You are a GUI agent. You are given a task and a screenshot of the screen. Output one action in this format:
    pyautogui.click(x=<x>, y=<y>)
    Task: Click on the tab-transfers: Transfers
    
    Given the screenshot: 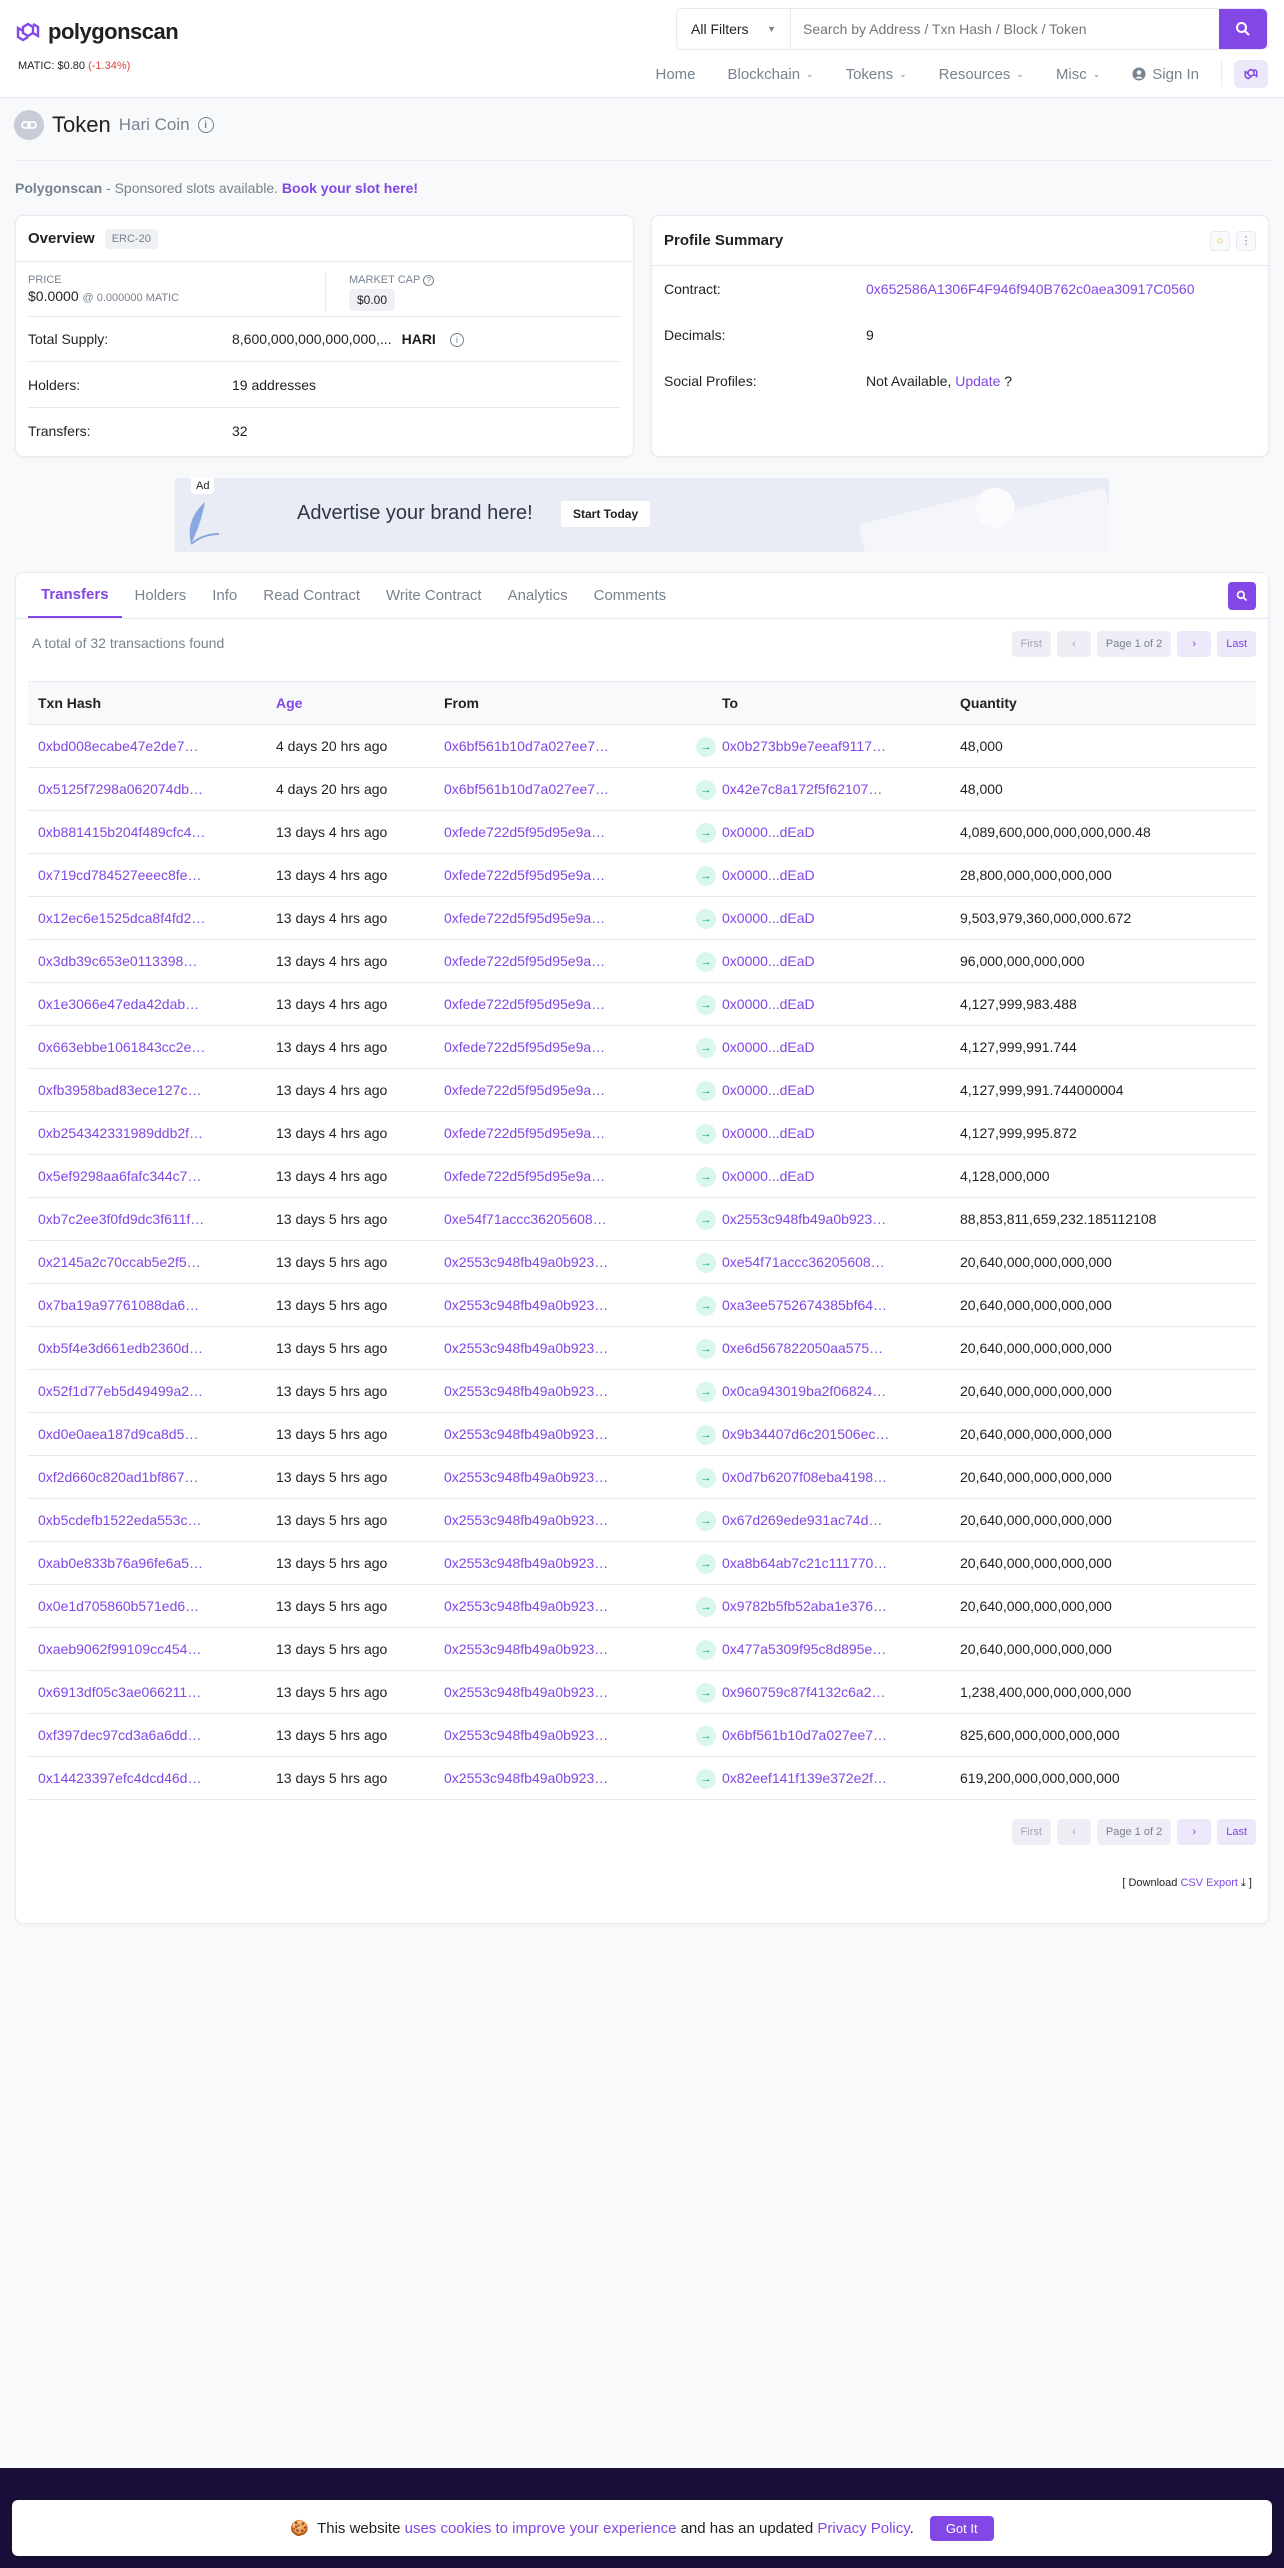 What is the action you would take?
    pyautogui.click(x=75, y=595)
    